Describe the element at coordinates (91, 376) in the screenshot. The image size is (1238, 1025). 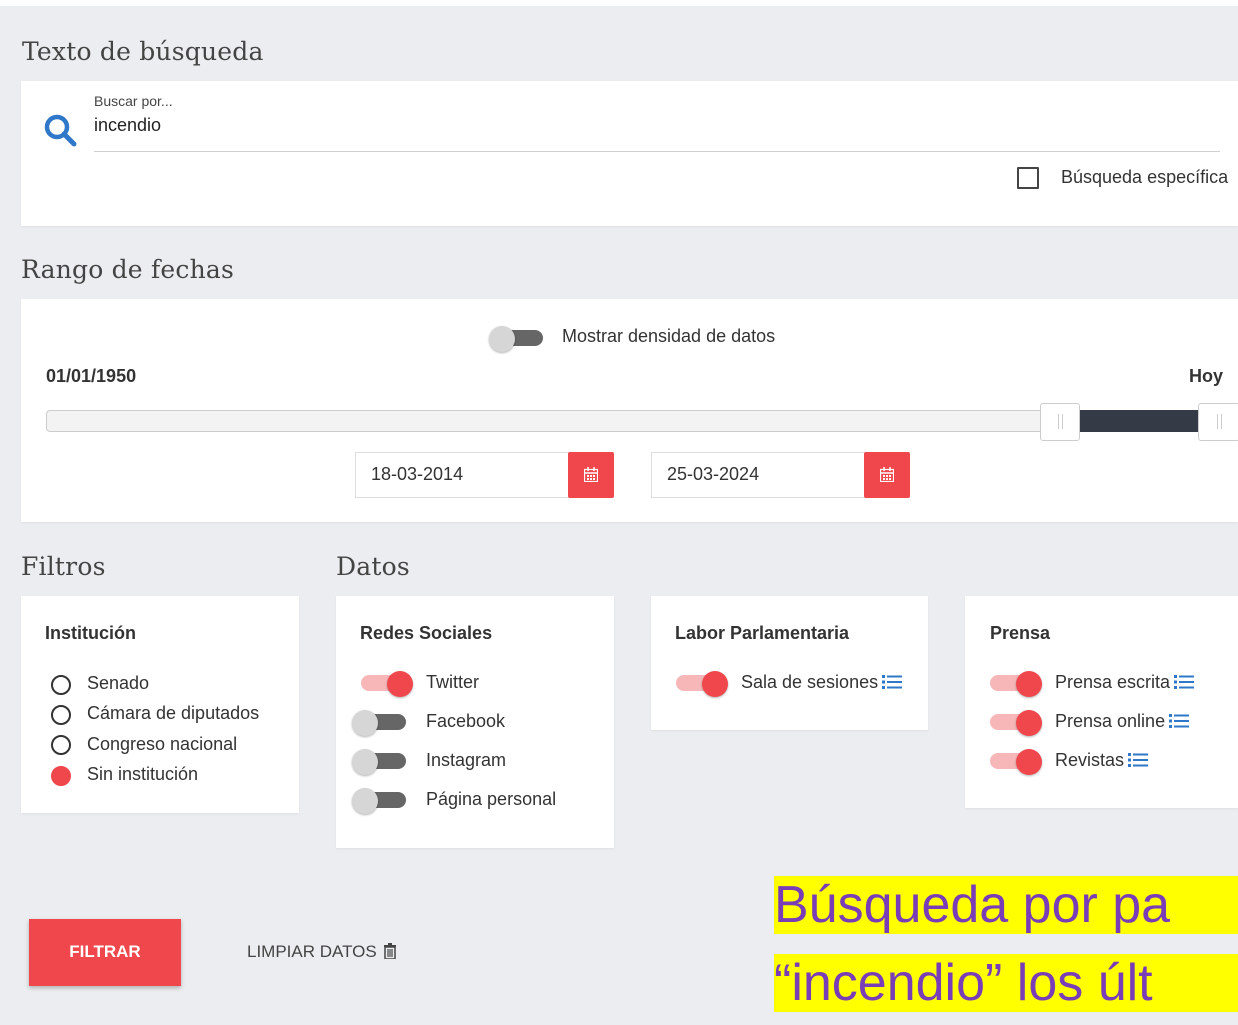
I see `range-min-label: 01/01/1950` at that location.